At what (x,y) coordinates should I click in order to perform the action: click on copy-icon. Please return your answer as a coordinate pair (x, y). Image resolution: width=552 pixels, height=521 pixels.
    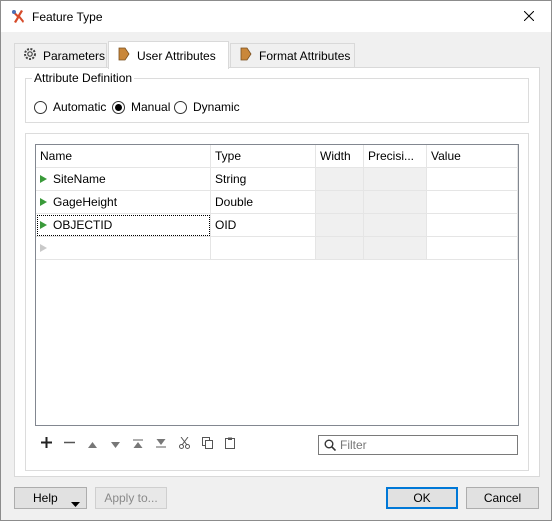
    Looking at the image, I should click on (207, 444).